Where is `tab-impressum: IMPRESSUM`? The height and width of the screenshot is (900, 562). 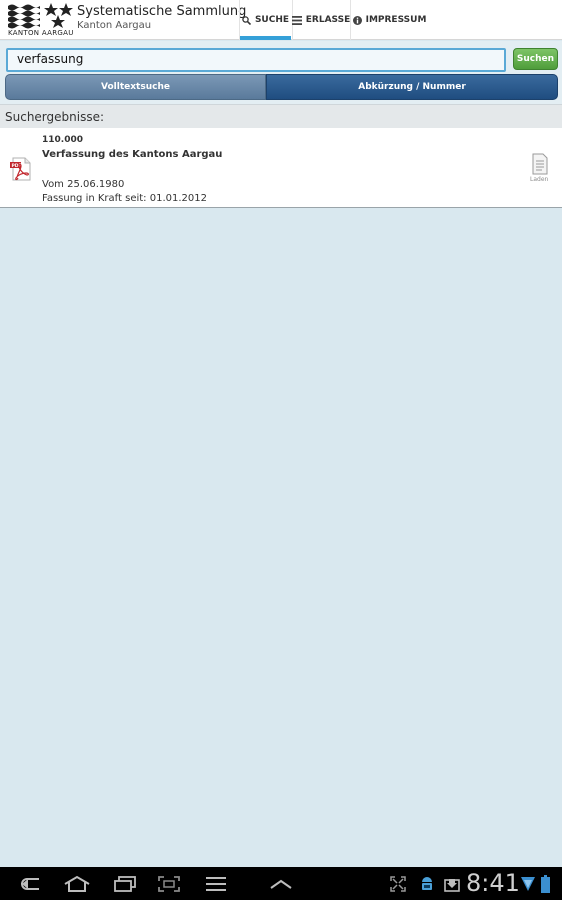
tab-impressum: IMPRESSUM is located at coordinates (389, 20).